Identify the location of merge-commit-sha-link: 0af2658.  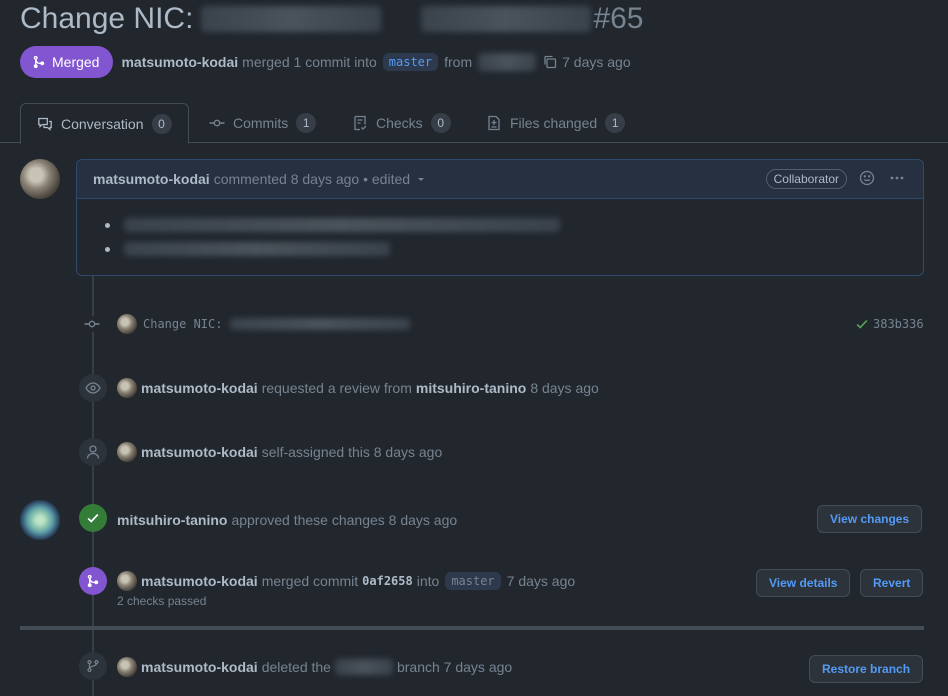
(387, 581).